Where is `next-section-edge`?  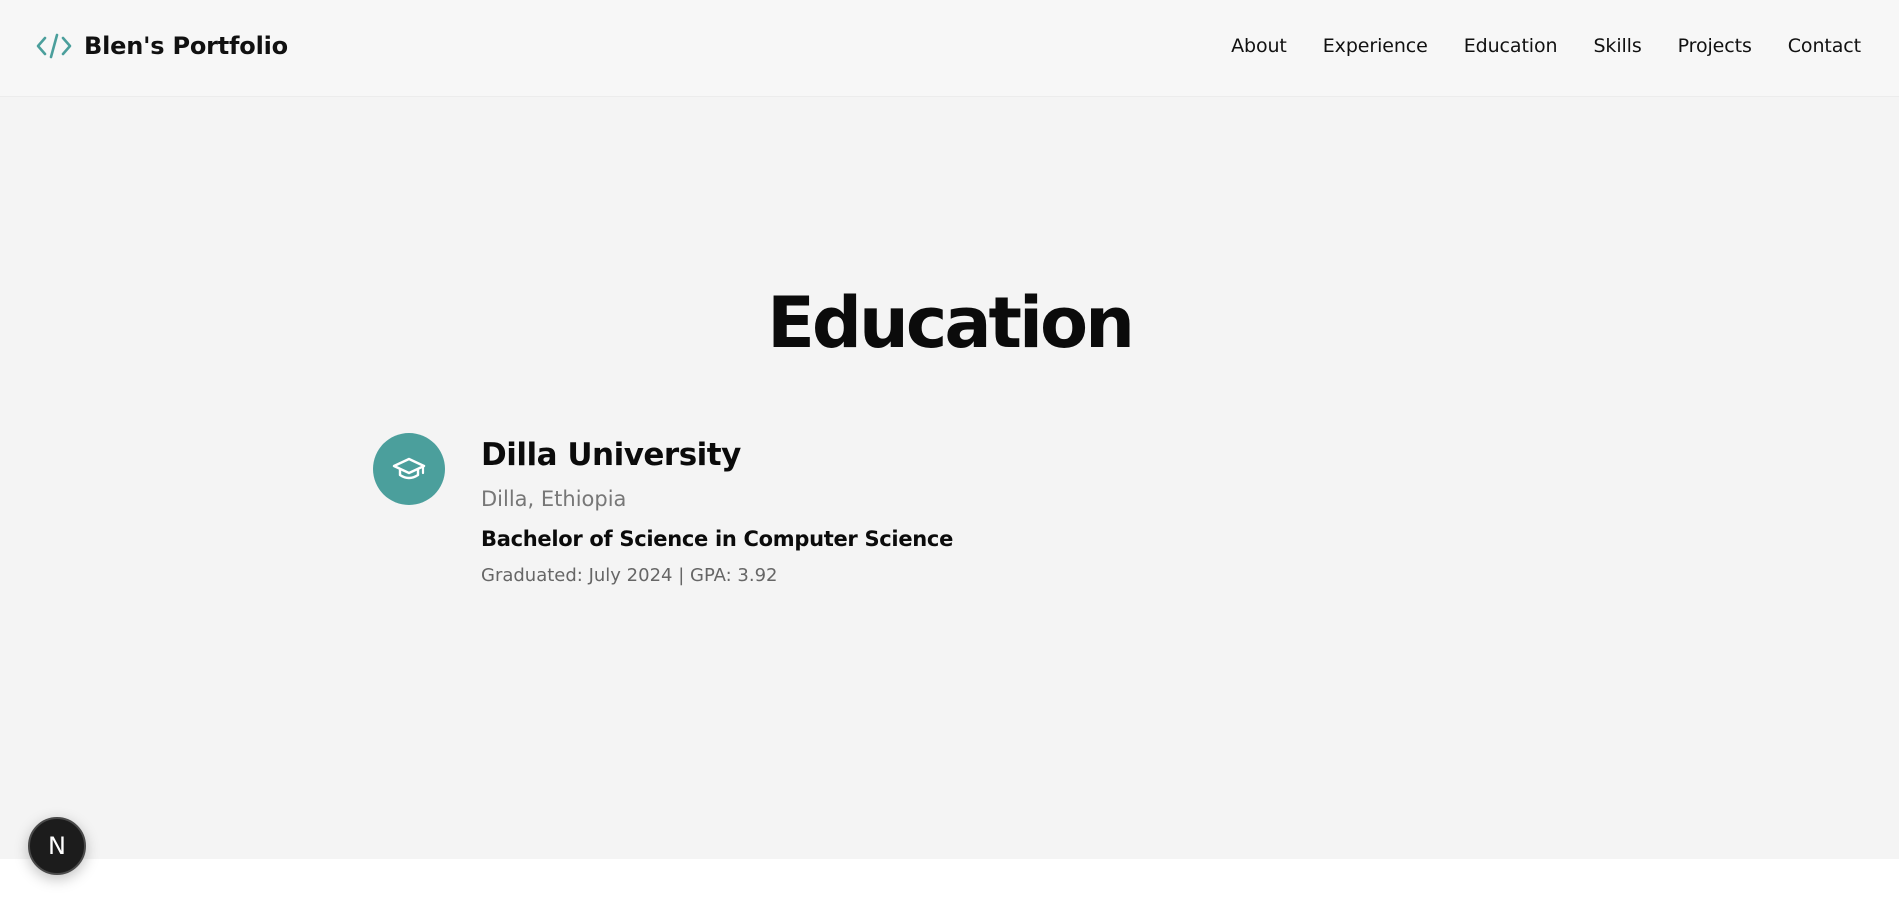 next-section-edge is located at coordinates (949, 878).